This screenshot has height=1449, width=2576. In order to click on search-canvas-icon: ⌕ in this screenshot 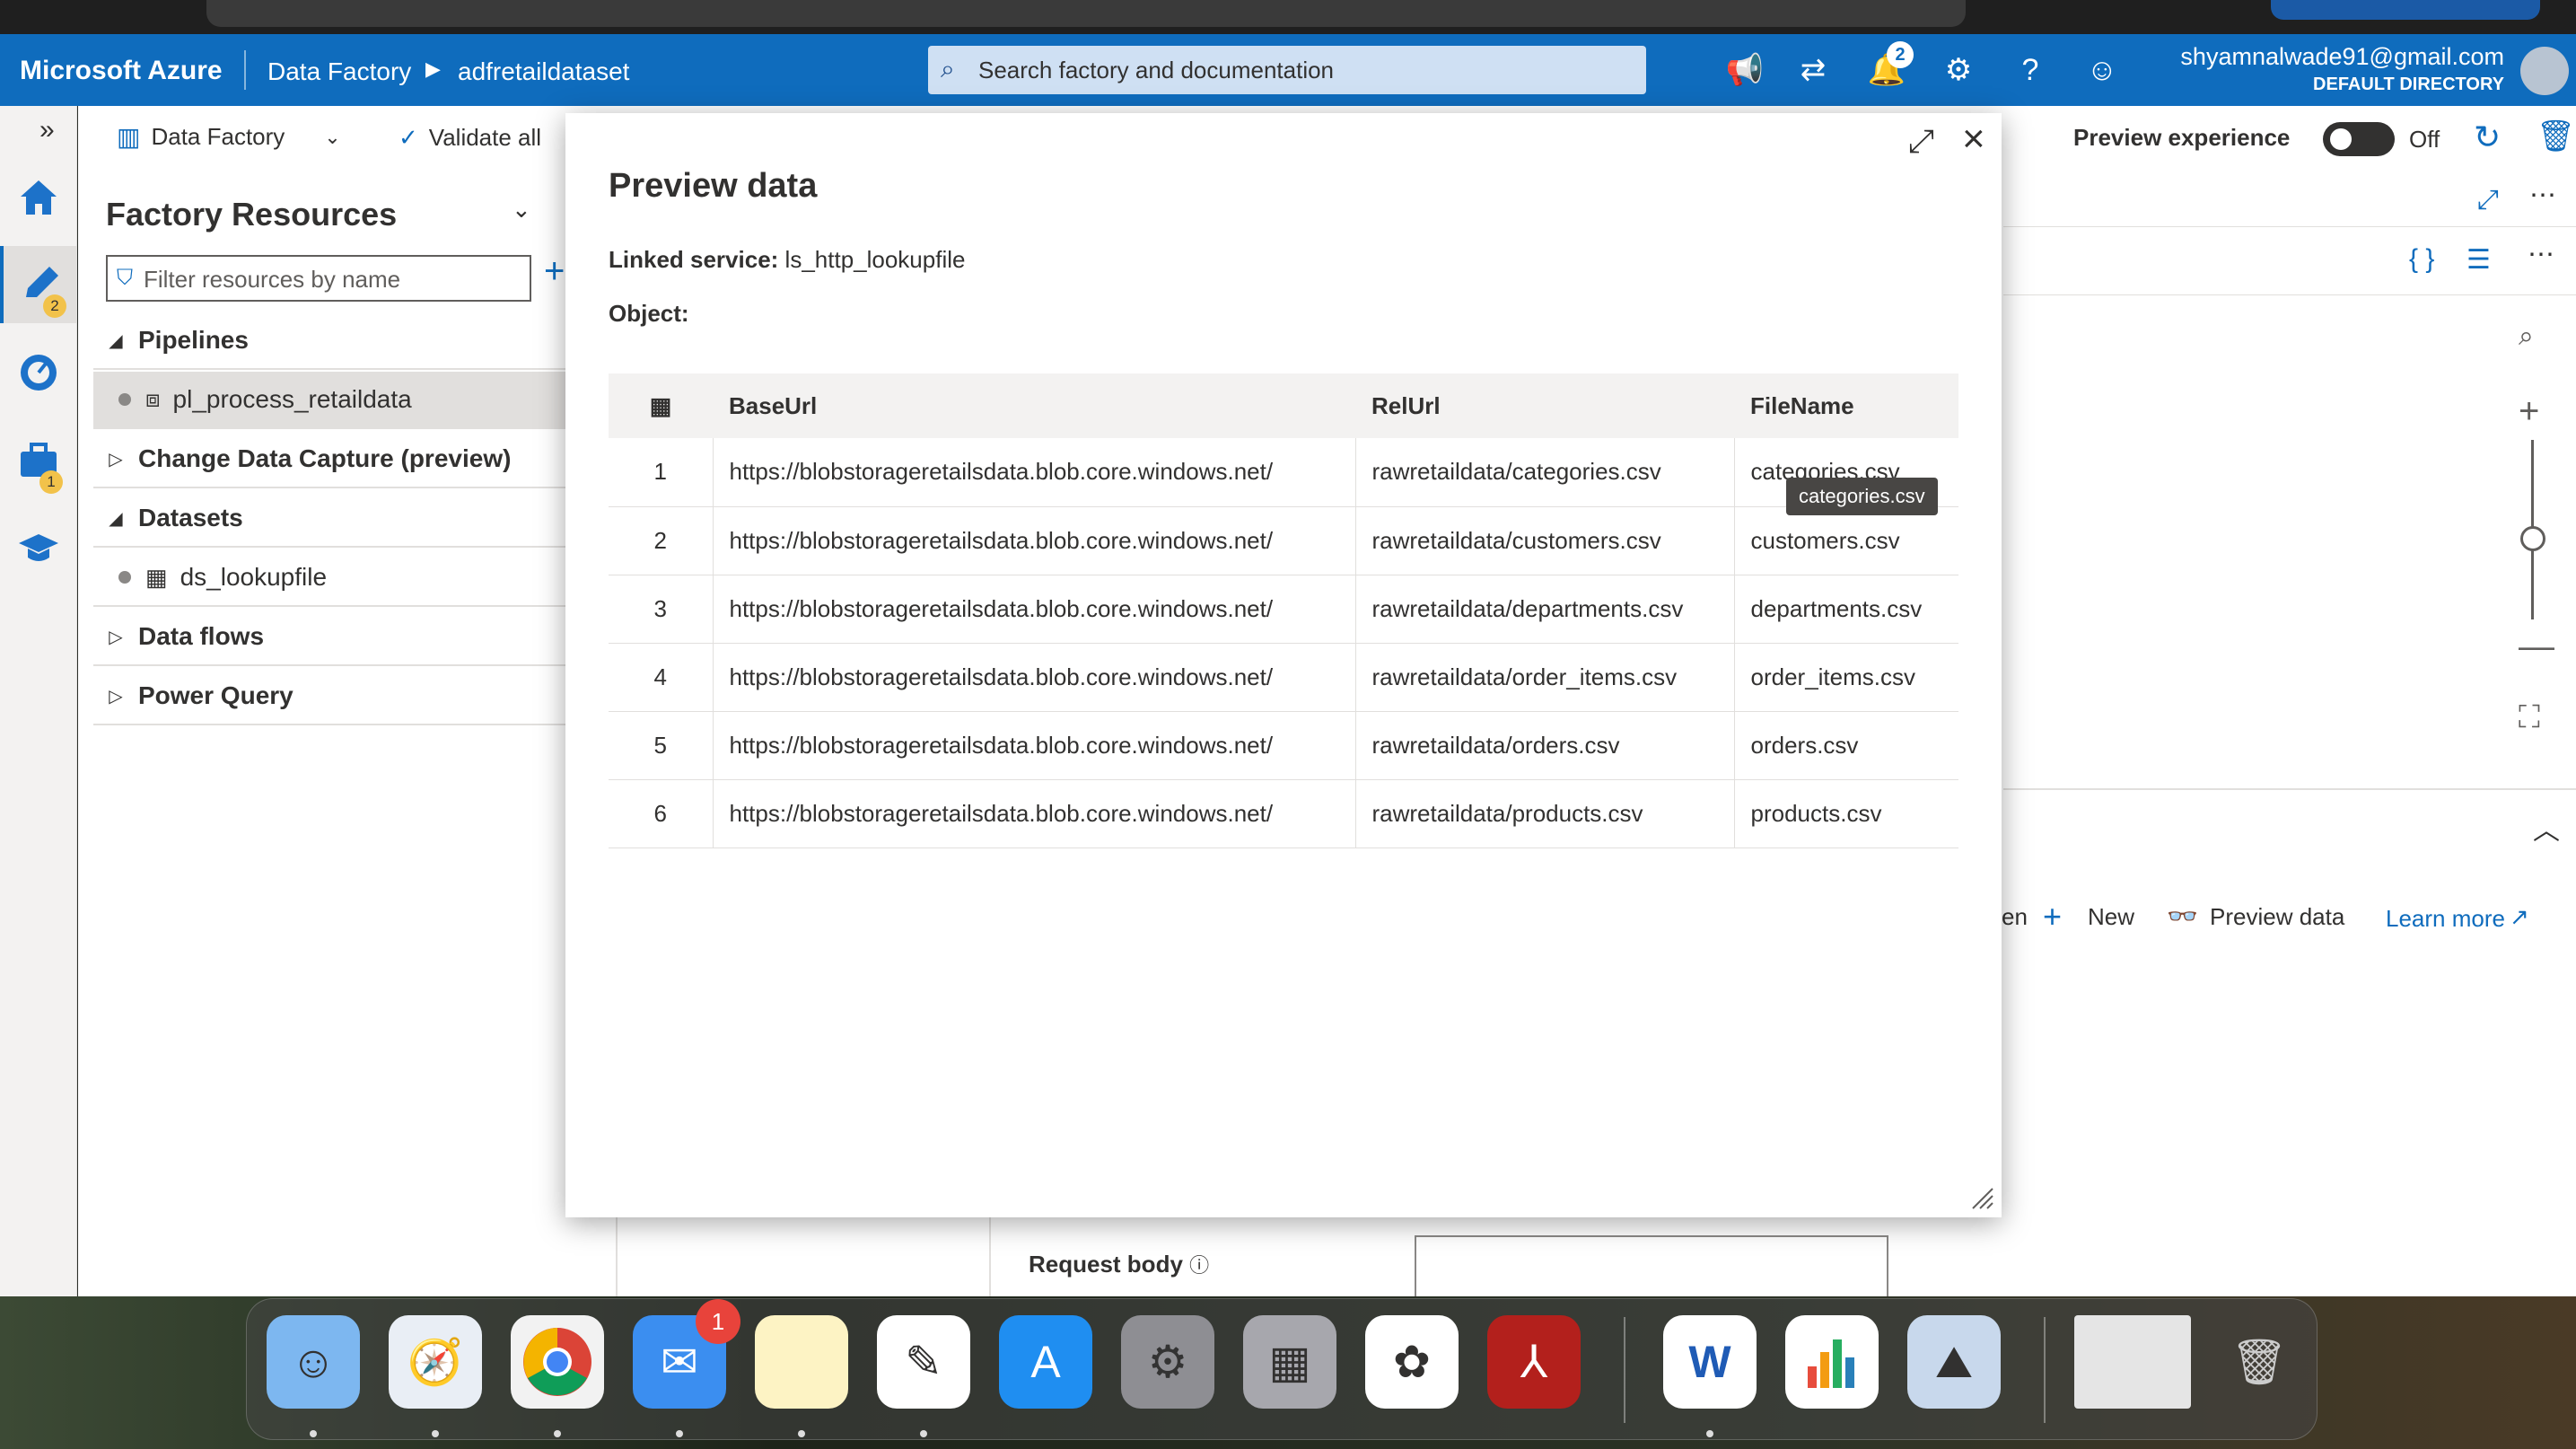, I will do `click(2526, 336)`.